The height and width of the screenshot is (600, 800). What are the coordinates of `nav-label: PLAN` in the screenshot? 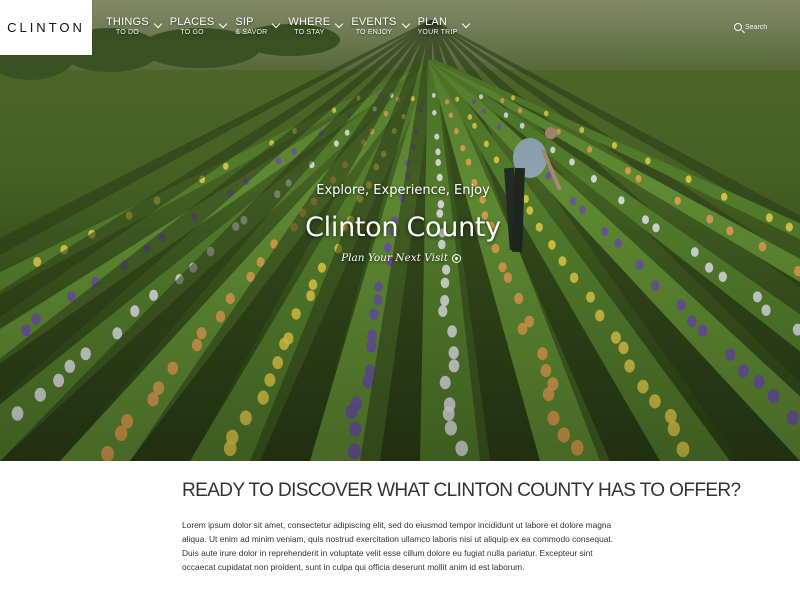 It's located at (432, 22).